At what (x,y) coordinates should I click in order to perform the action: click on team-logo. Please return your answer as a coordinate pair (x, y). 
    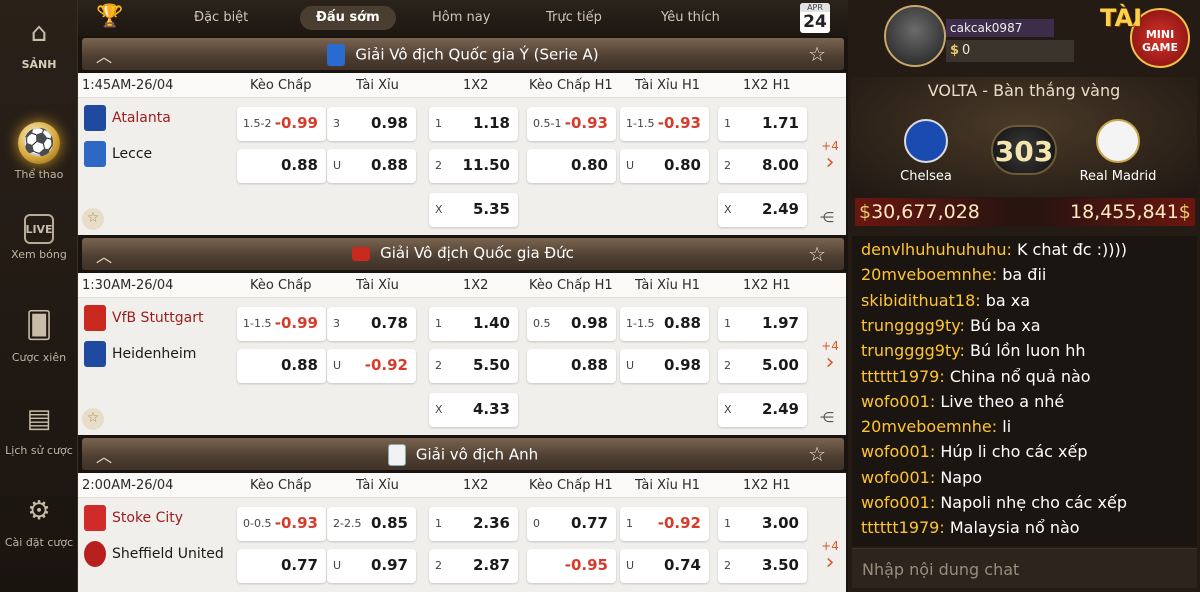
    Looking at the image, I should click on (95, 154).